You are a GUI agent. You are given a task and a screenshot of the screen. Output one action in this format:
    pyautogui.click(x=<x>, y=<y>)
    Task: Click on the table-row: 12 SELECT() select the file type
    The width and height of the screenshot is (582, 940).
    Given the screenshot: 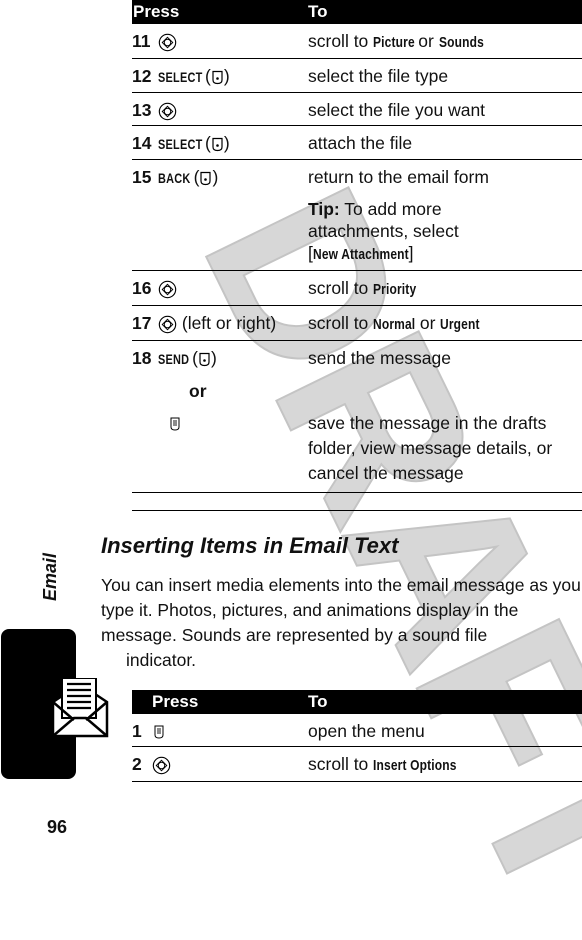 What is the action you would take?
    pyautogui.click(x=357, y=75)
    